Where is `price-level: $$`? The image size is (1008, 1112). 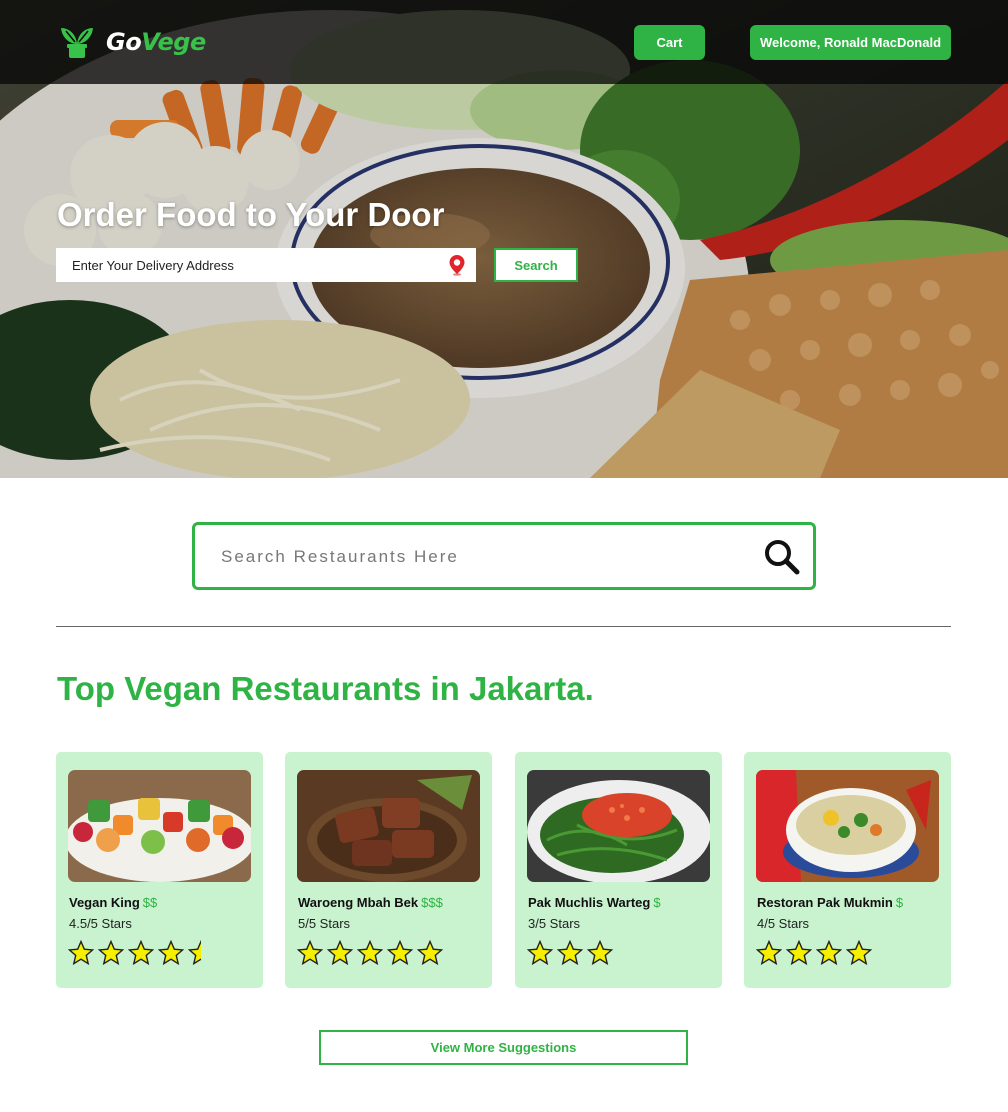
price-level: $$ is located at coordinates (150, 902).